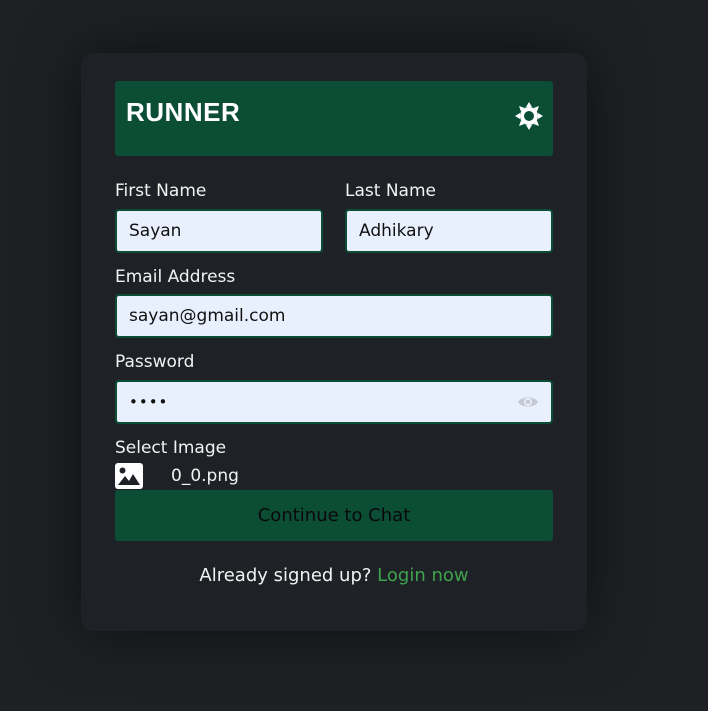 The width and height of the screenshot is (708, 711). Describe the element at coordinates (207, 316) in the screenshot. I see `email-value: sayan@gmail.com` at that location.